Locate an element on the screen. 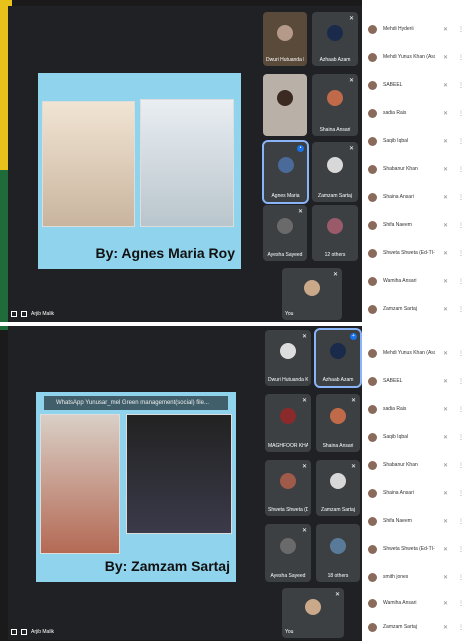 The height and width of the screenshot is (641, 464). participant-tile: • Agnes Maria is located at coordinates (285, 172).